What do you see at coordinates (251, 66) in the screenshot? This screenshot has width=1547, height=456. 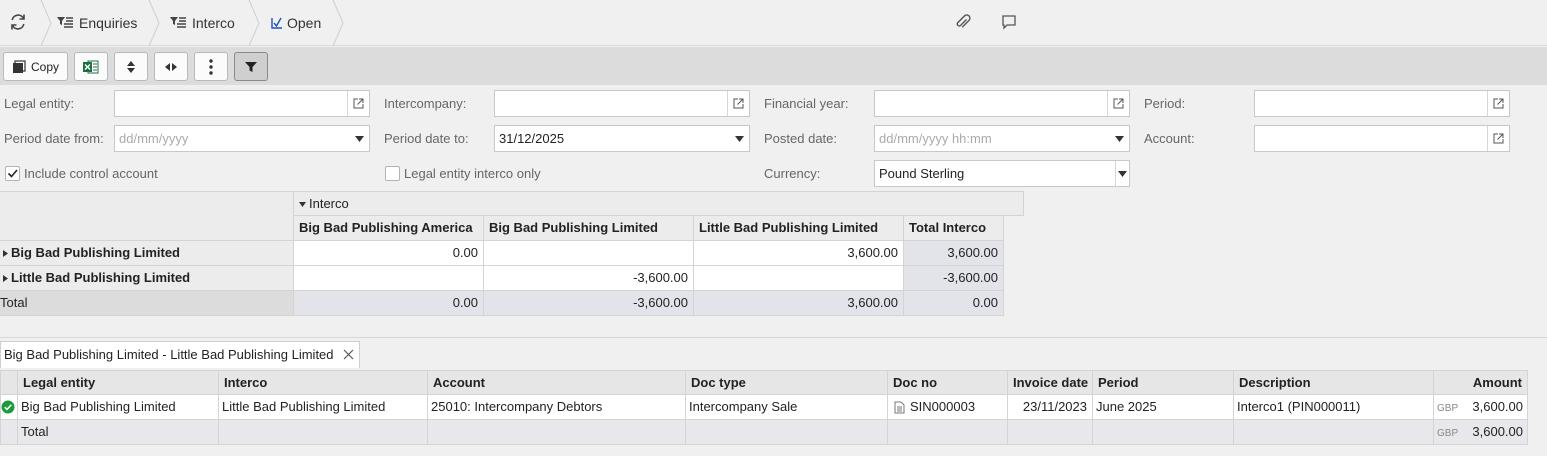 I see `filter-toggle-button` at bounding box center [251, 66].